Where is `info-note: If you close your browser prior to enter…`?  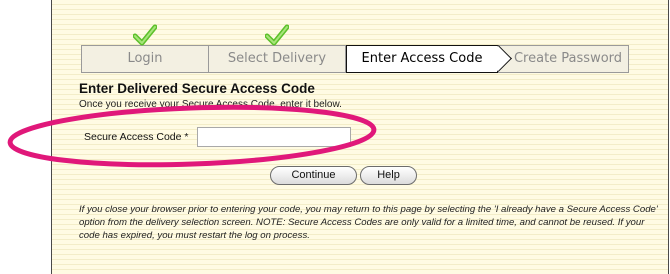 info-note: If you close your browser prior to enter… is located at coordinates (368, 222).